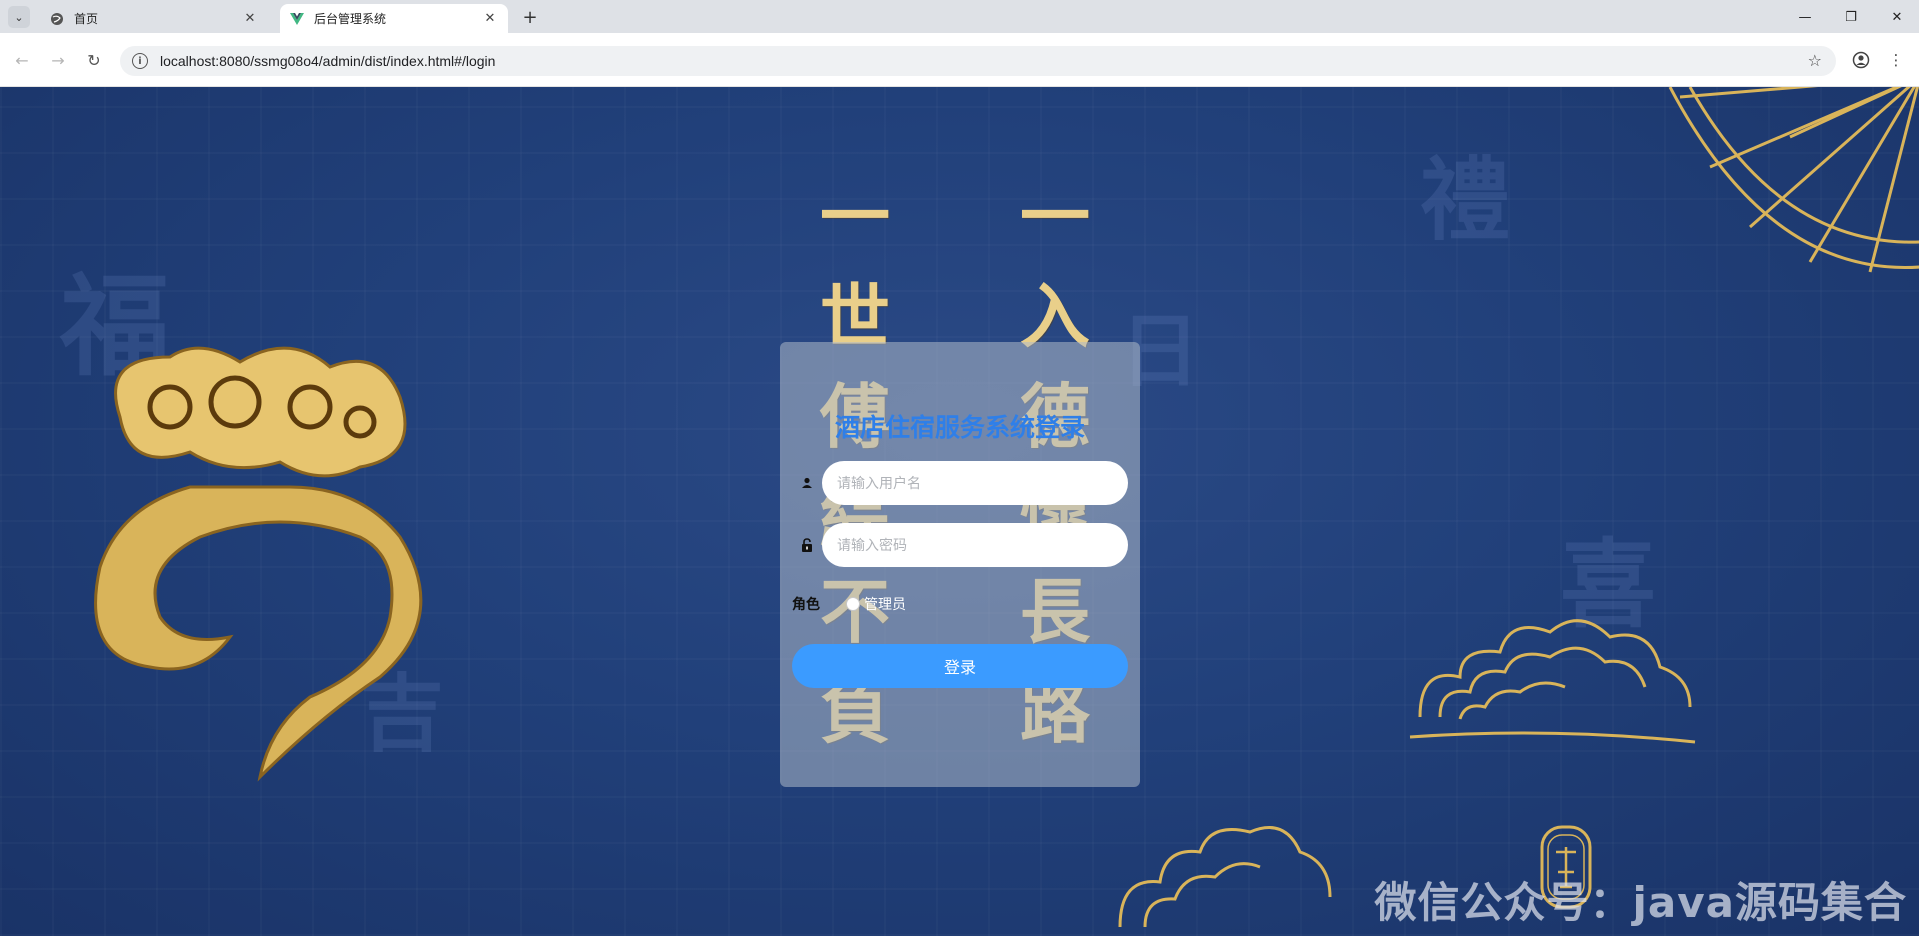 The width and height of the screenshot is (1919, 936). Describe the element at coordinates (885, 605) in the screenshot. I see `role-option-admin-label: 管理员` at that location.